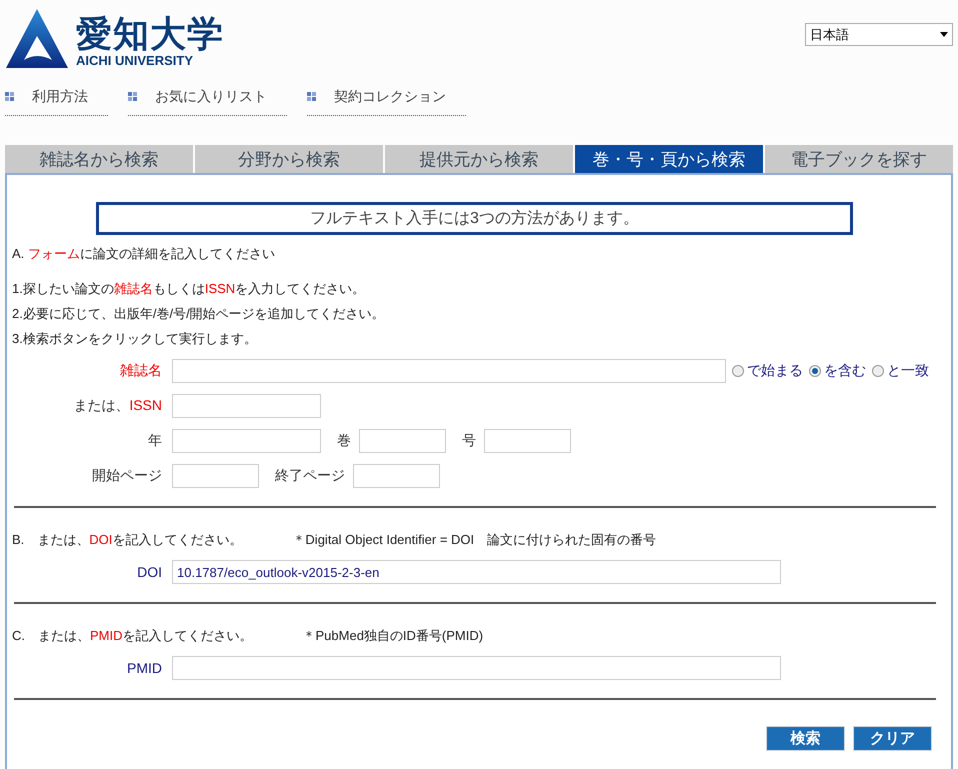  Describe the element at coordinates (140, 371) in the screenshot. I see `field-label: 雑誌名` at that location.